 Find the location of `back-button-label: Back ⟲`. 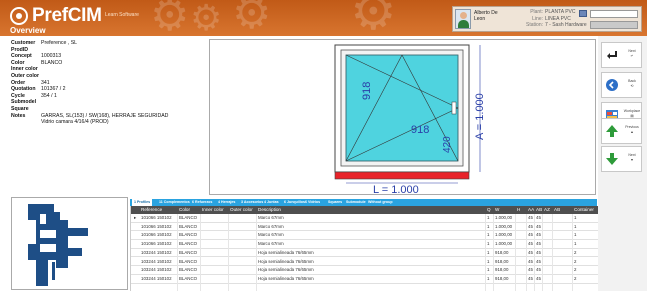

back-button-label: Back ⟲ is located at coordinates (632, 83).